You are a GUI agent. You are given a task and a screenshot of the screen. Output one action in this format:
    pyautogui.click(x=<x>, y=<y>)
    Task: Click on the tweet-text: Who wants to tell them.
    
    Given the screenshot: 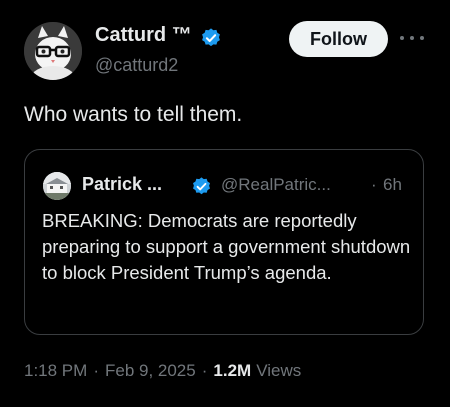 What is the action you would take?
    pyautogui.click(x=133, y=114)
    